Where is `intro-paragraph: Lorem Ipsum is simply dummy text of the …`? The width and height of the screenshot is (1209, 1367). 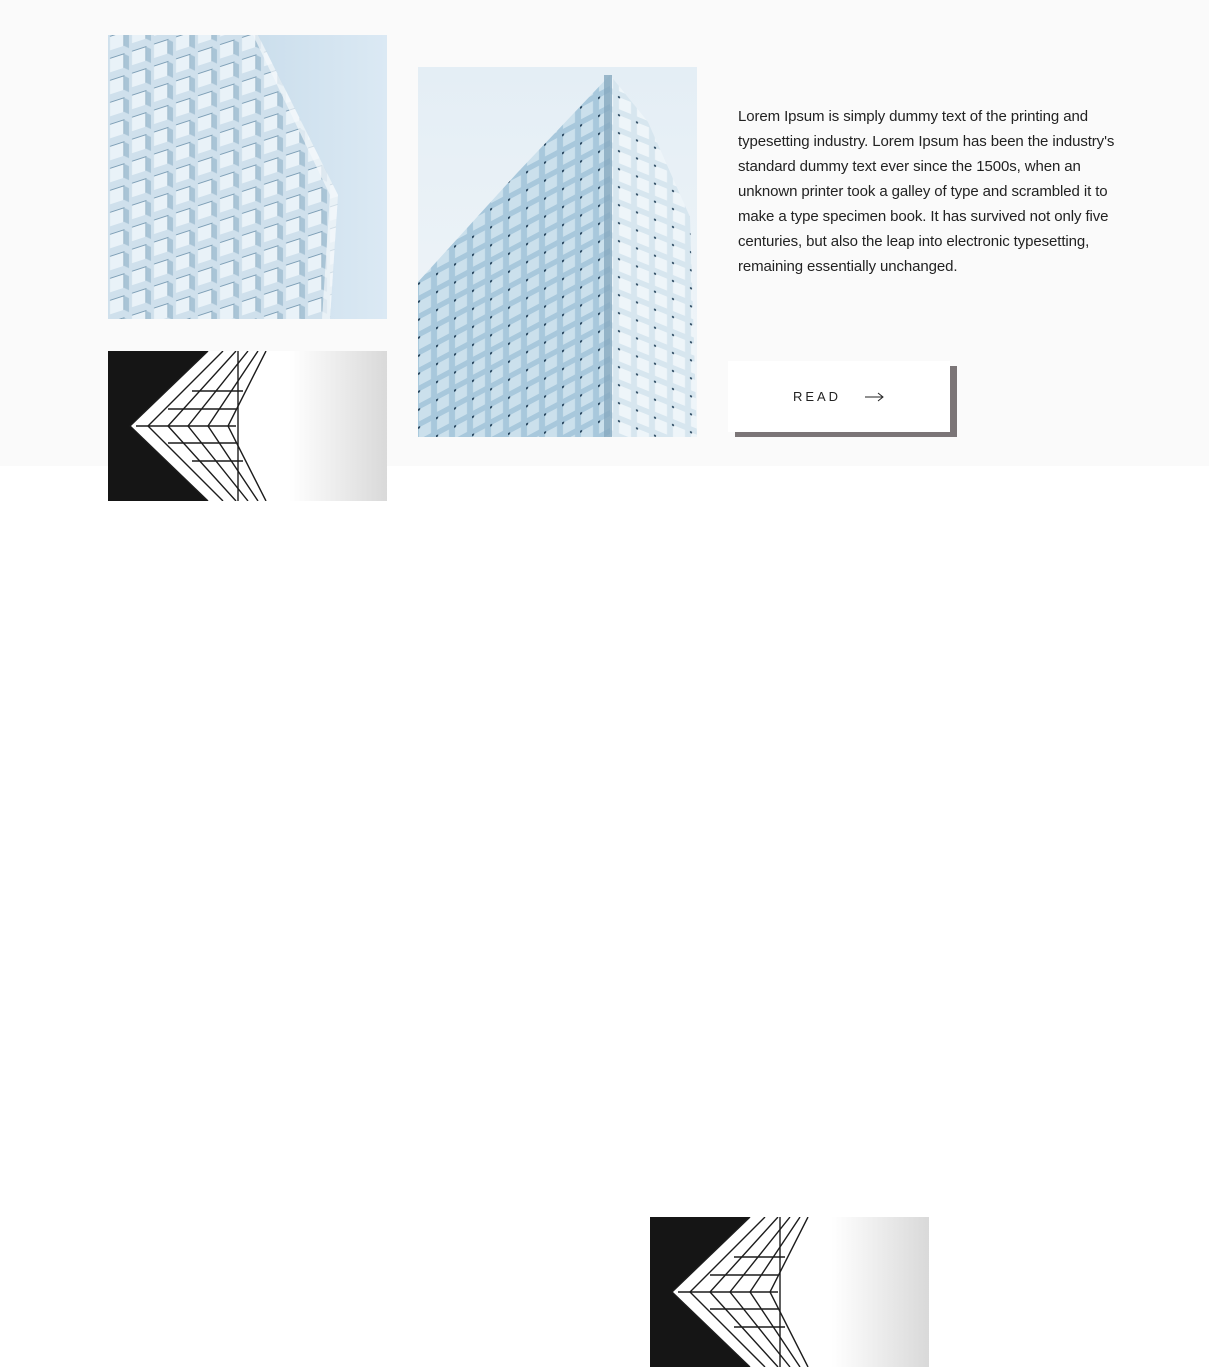
intro-paragraph: Lorem Ipsum is simply dummy text of the … is located at coordinates (926, 191).